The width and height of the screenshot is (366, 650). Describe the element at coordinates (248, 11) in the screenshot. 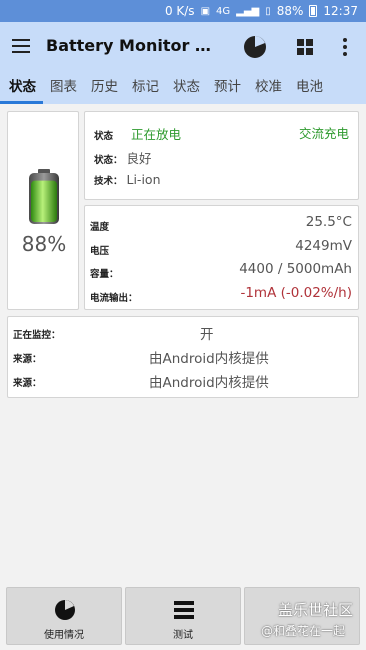

I see `signal-icon: ▂▄▆` at that location.